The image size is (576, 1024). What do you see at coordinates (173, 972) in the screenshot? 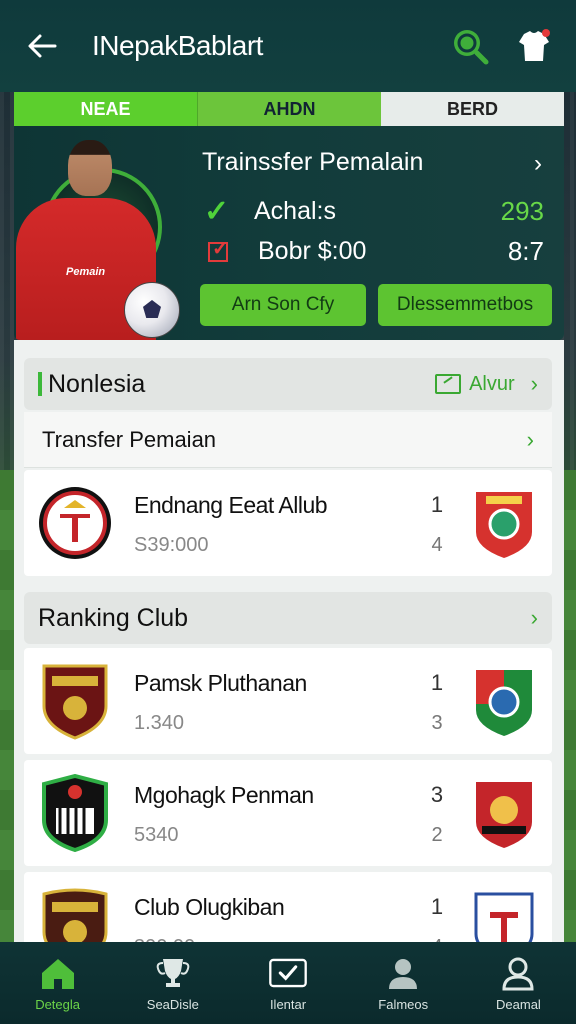
I see `trophy-icon` at bounding box center [173, 972].